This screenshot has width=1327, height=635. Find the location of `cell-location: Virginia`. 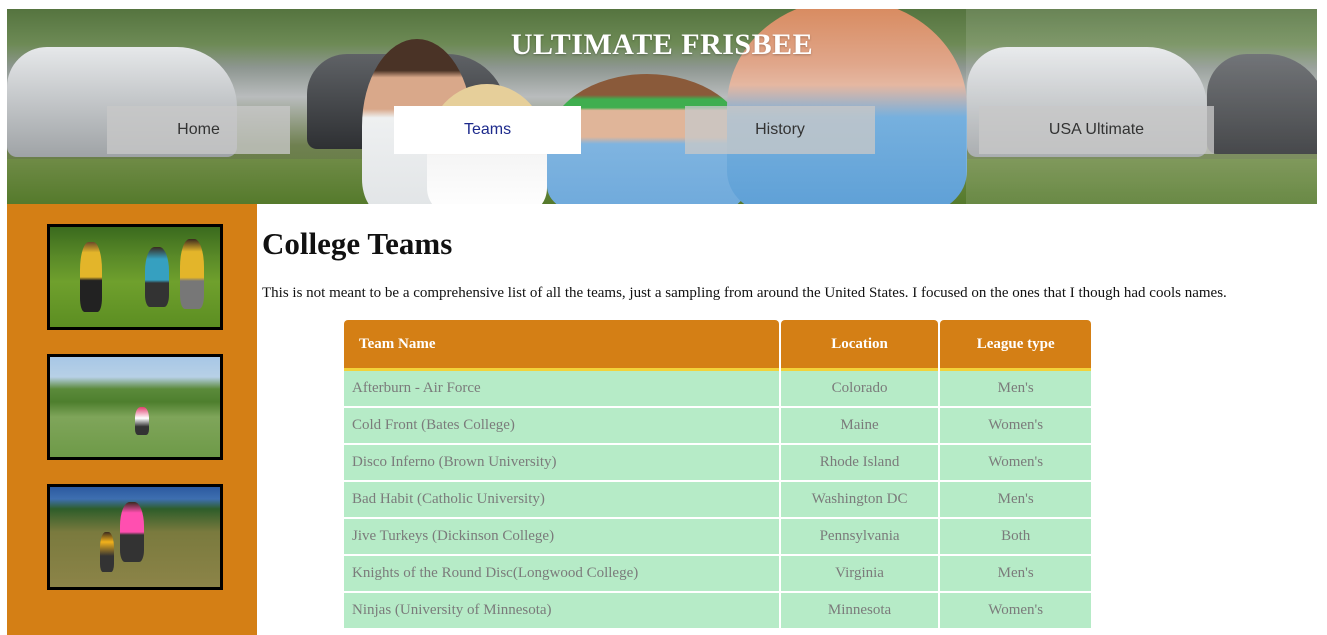

cell-location: Virginia is located at coordinates (859, 574).